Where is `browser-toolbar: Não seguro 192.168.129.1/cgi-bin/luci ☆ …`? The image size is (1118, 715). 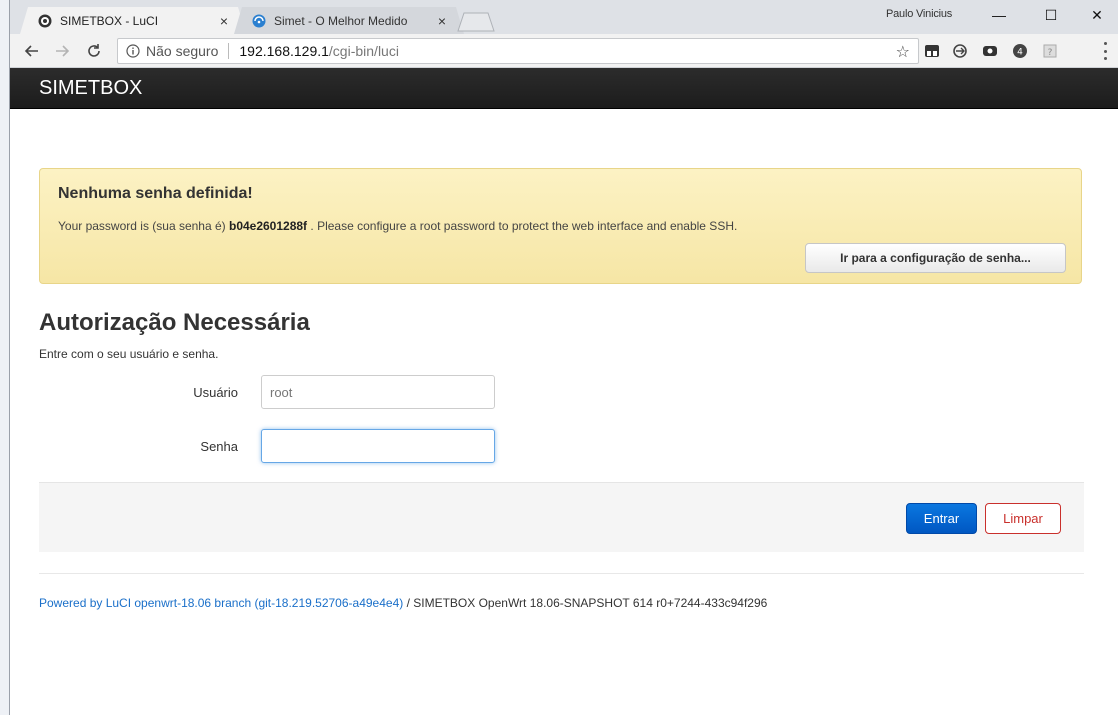
browser-toolbar: Não seguro 192.168.129.1/cgi-bin/luci ☆ … is located at coordinates (564, 51).